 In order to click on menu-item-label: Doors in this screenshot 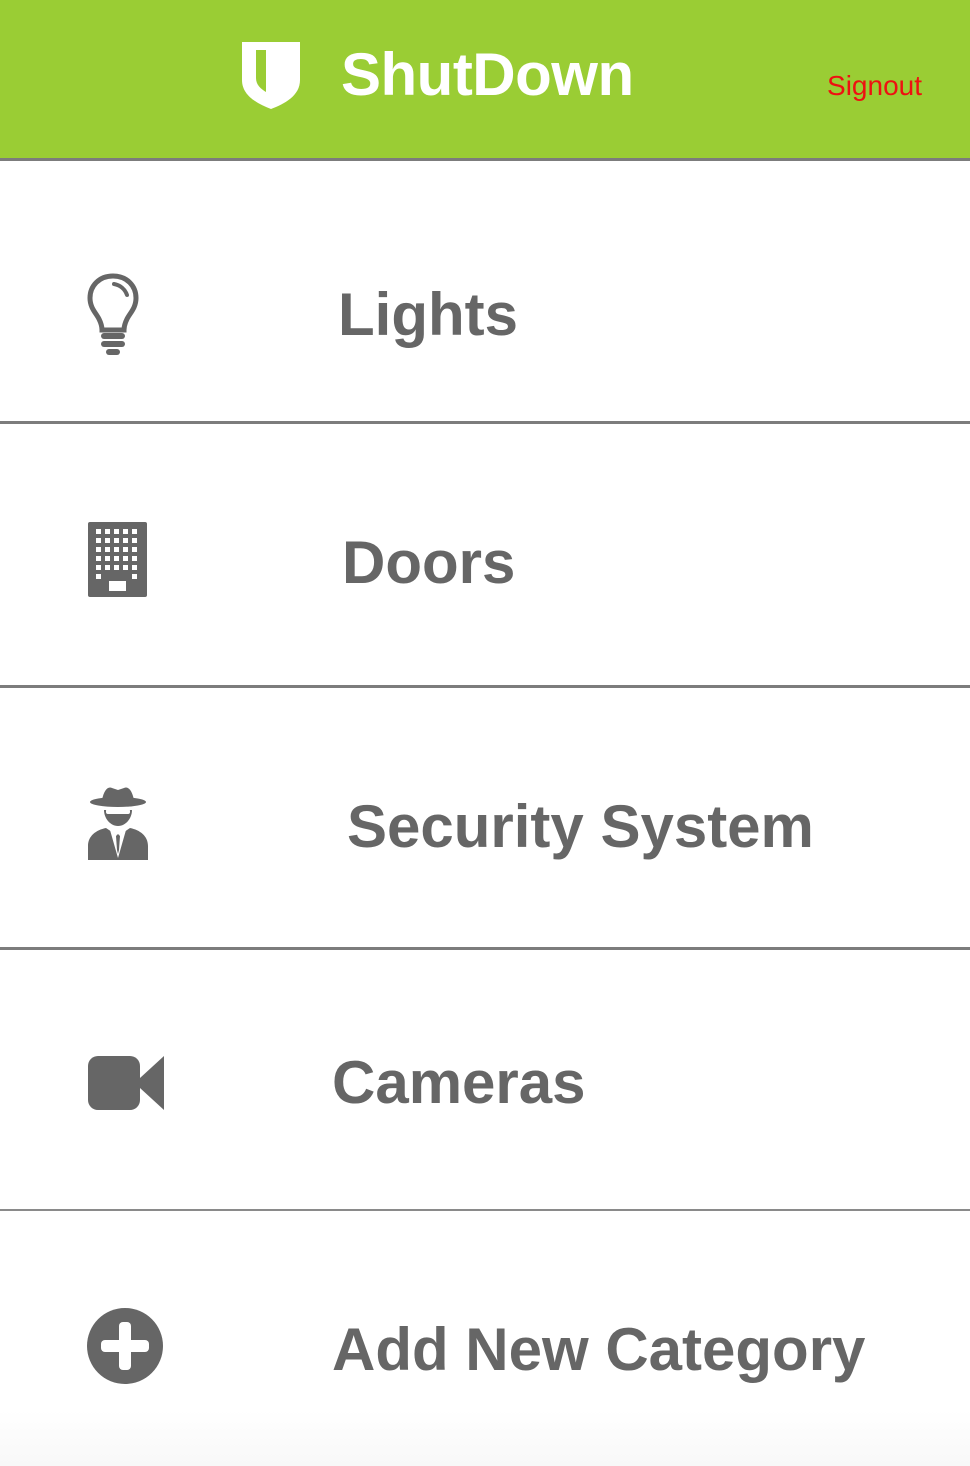, I will do `click(429, 562)`.